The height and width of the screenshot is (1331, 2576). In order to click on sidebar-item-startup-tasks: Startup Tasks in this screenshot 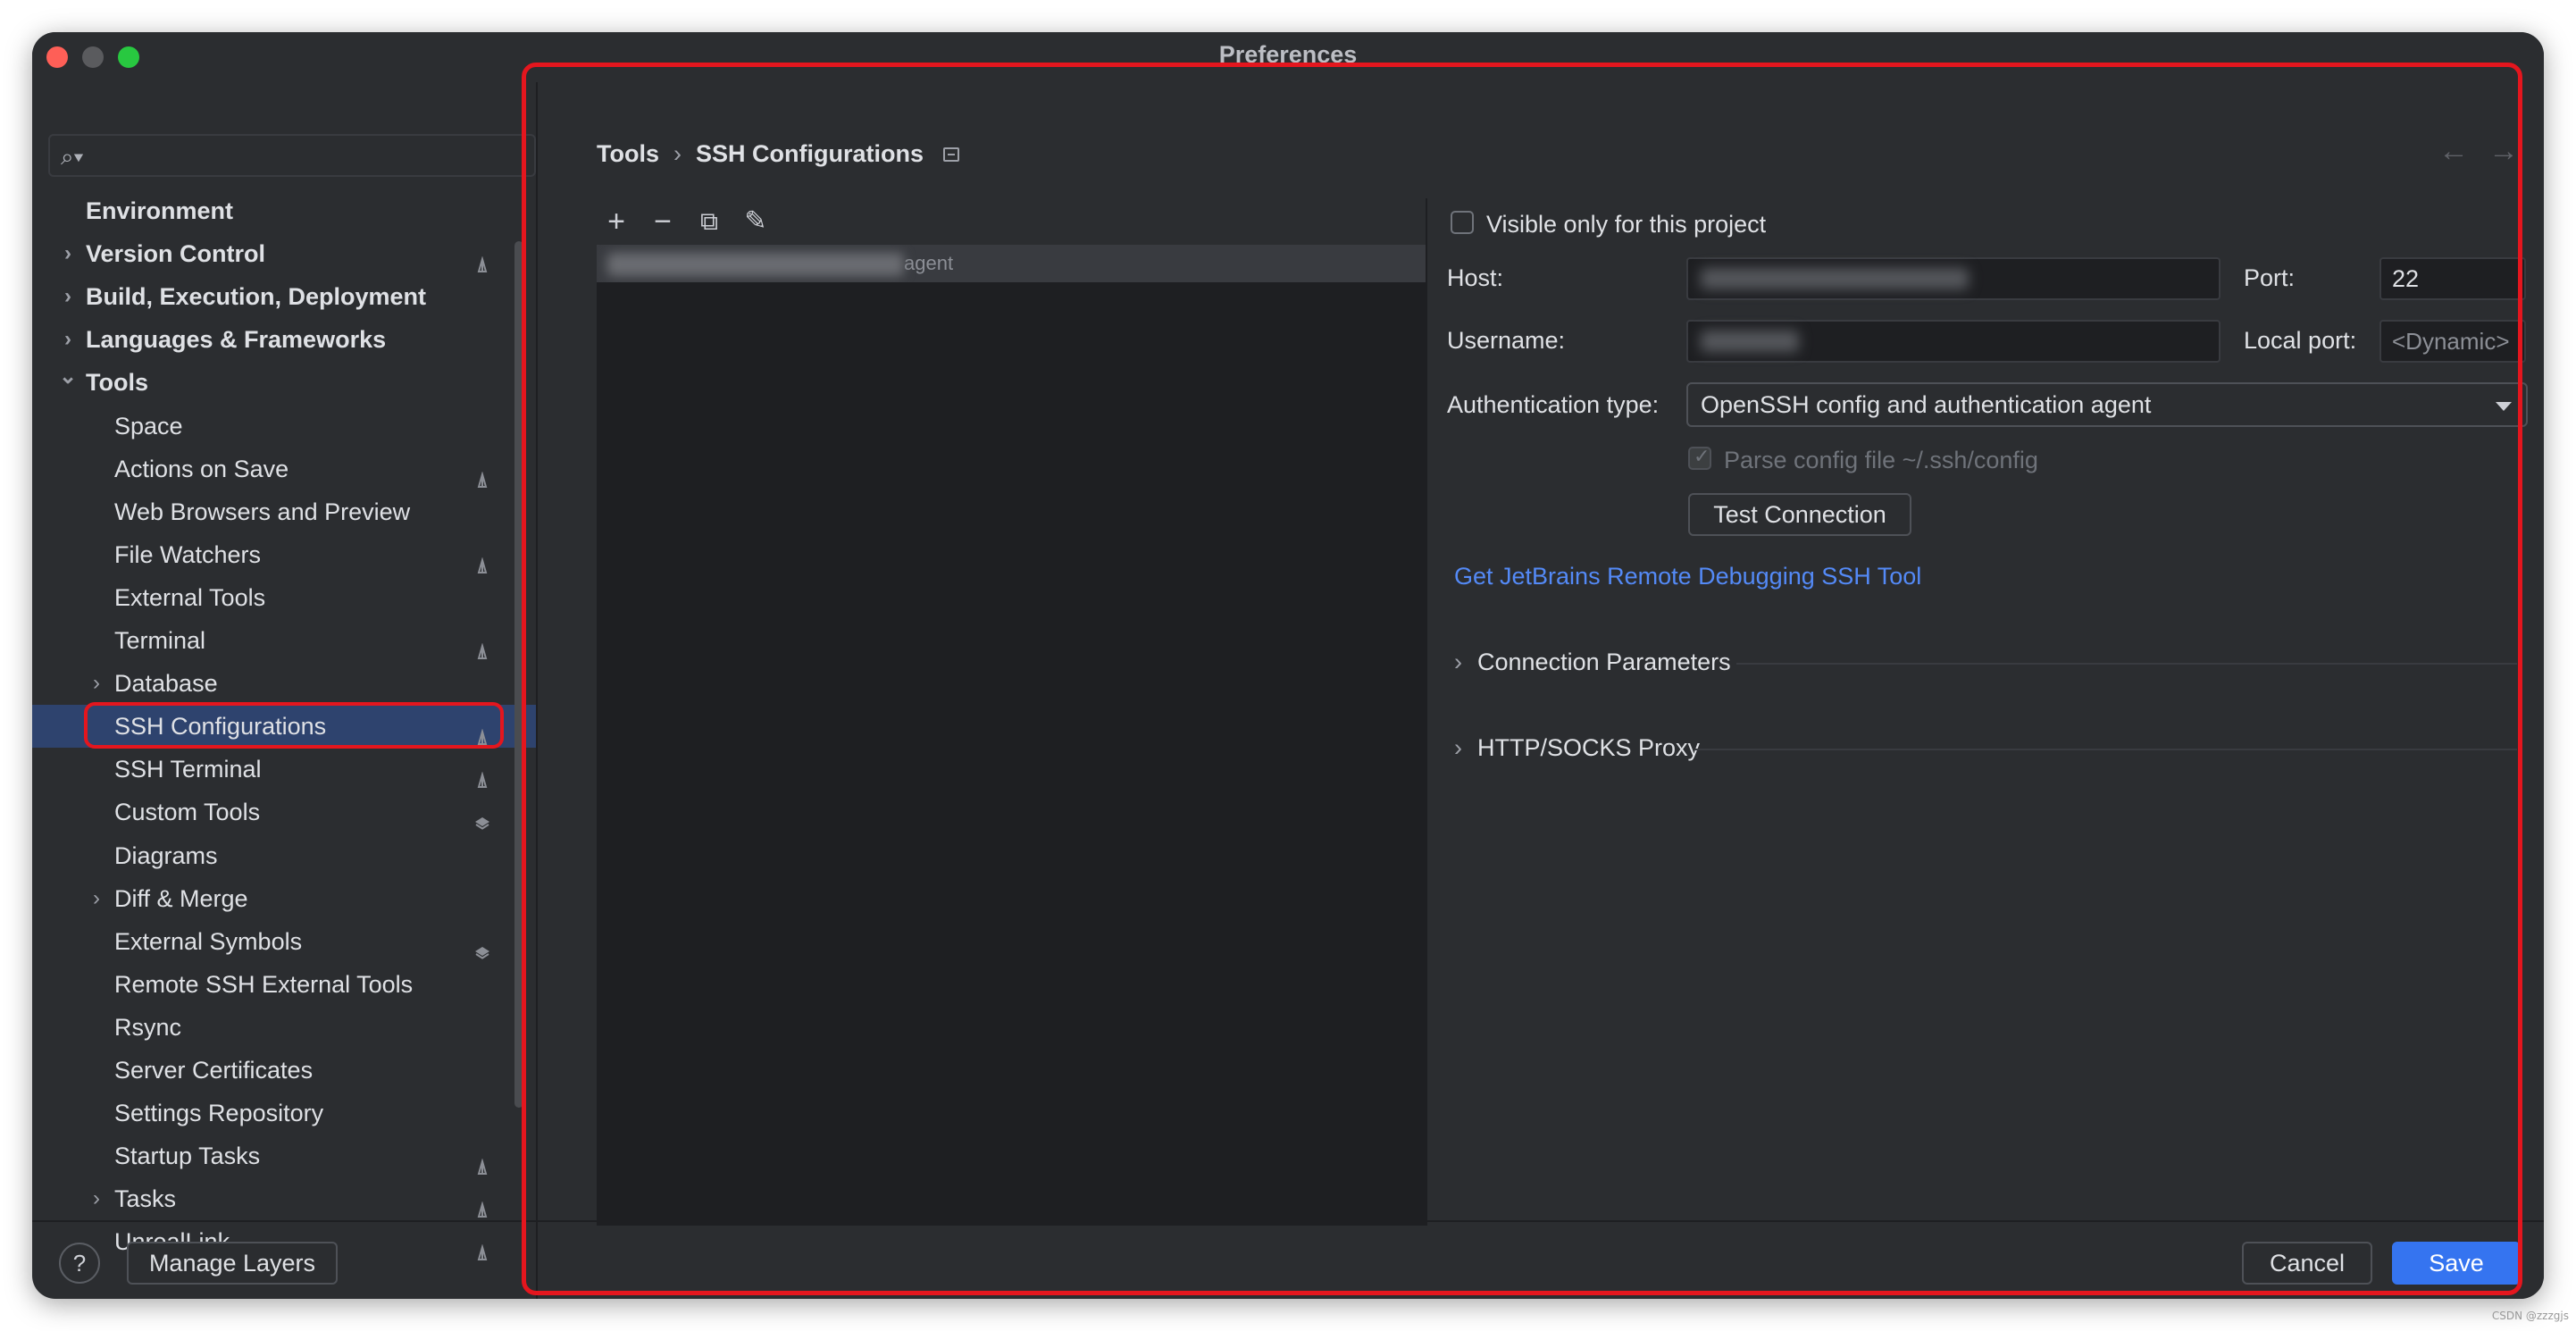, I will do `click(286, 1155)`.